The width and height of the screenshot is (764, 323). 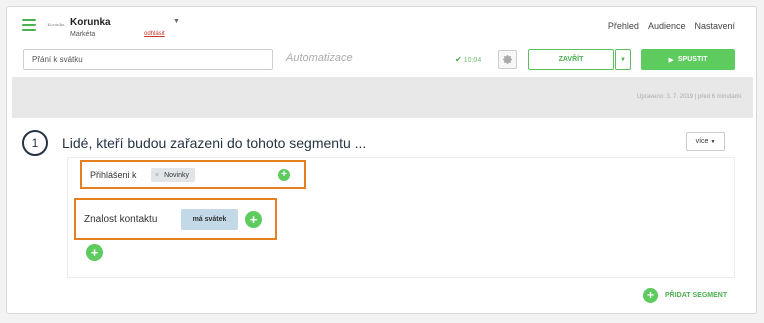 What do you see at coordinates (458, 59) in the screenshot?
I see `check-icon: ✔` at bounding box center [458, 59].